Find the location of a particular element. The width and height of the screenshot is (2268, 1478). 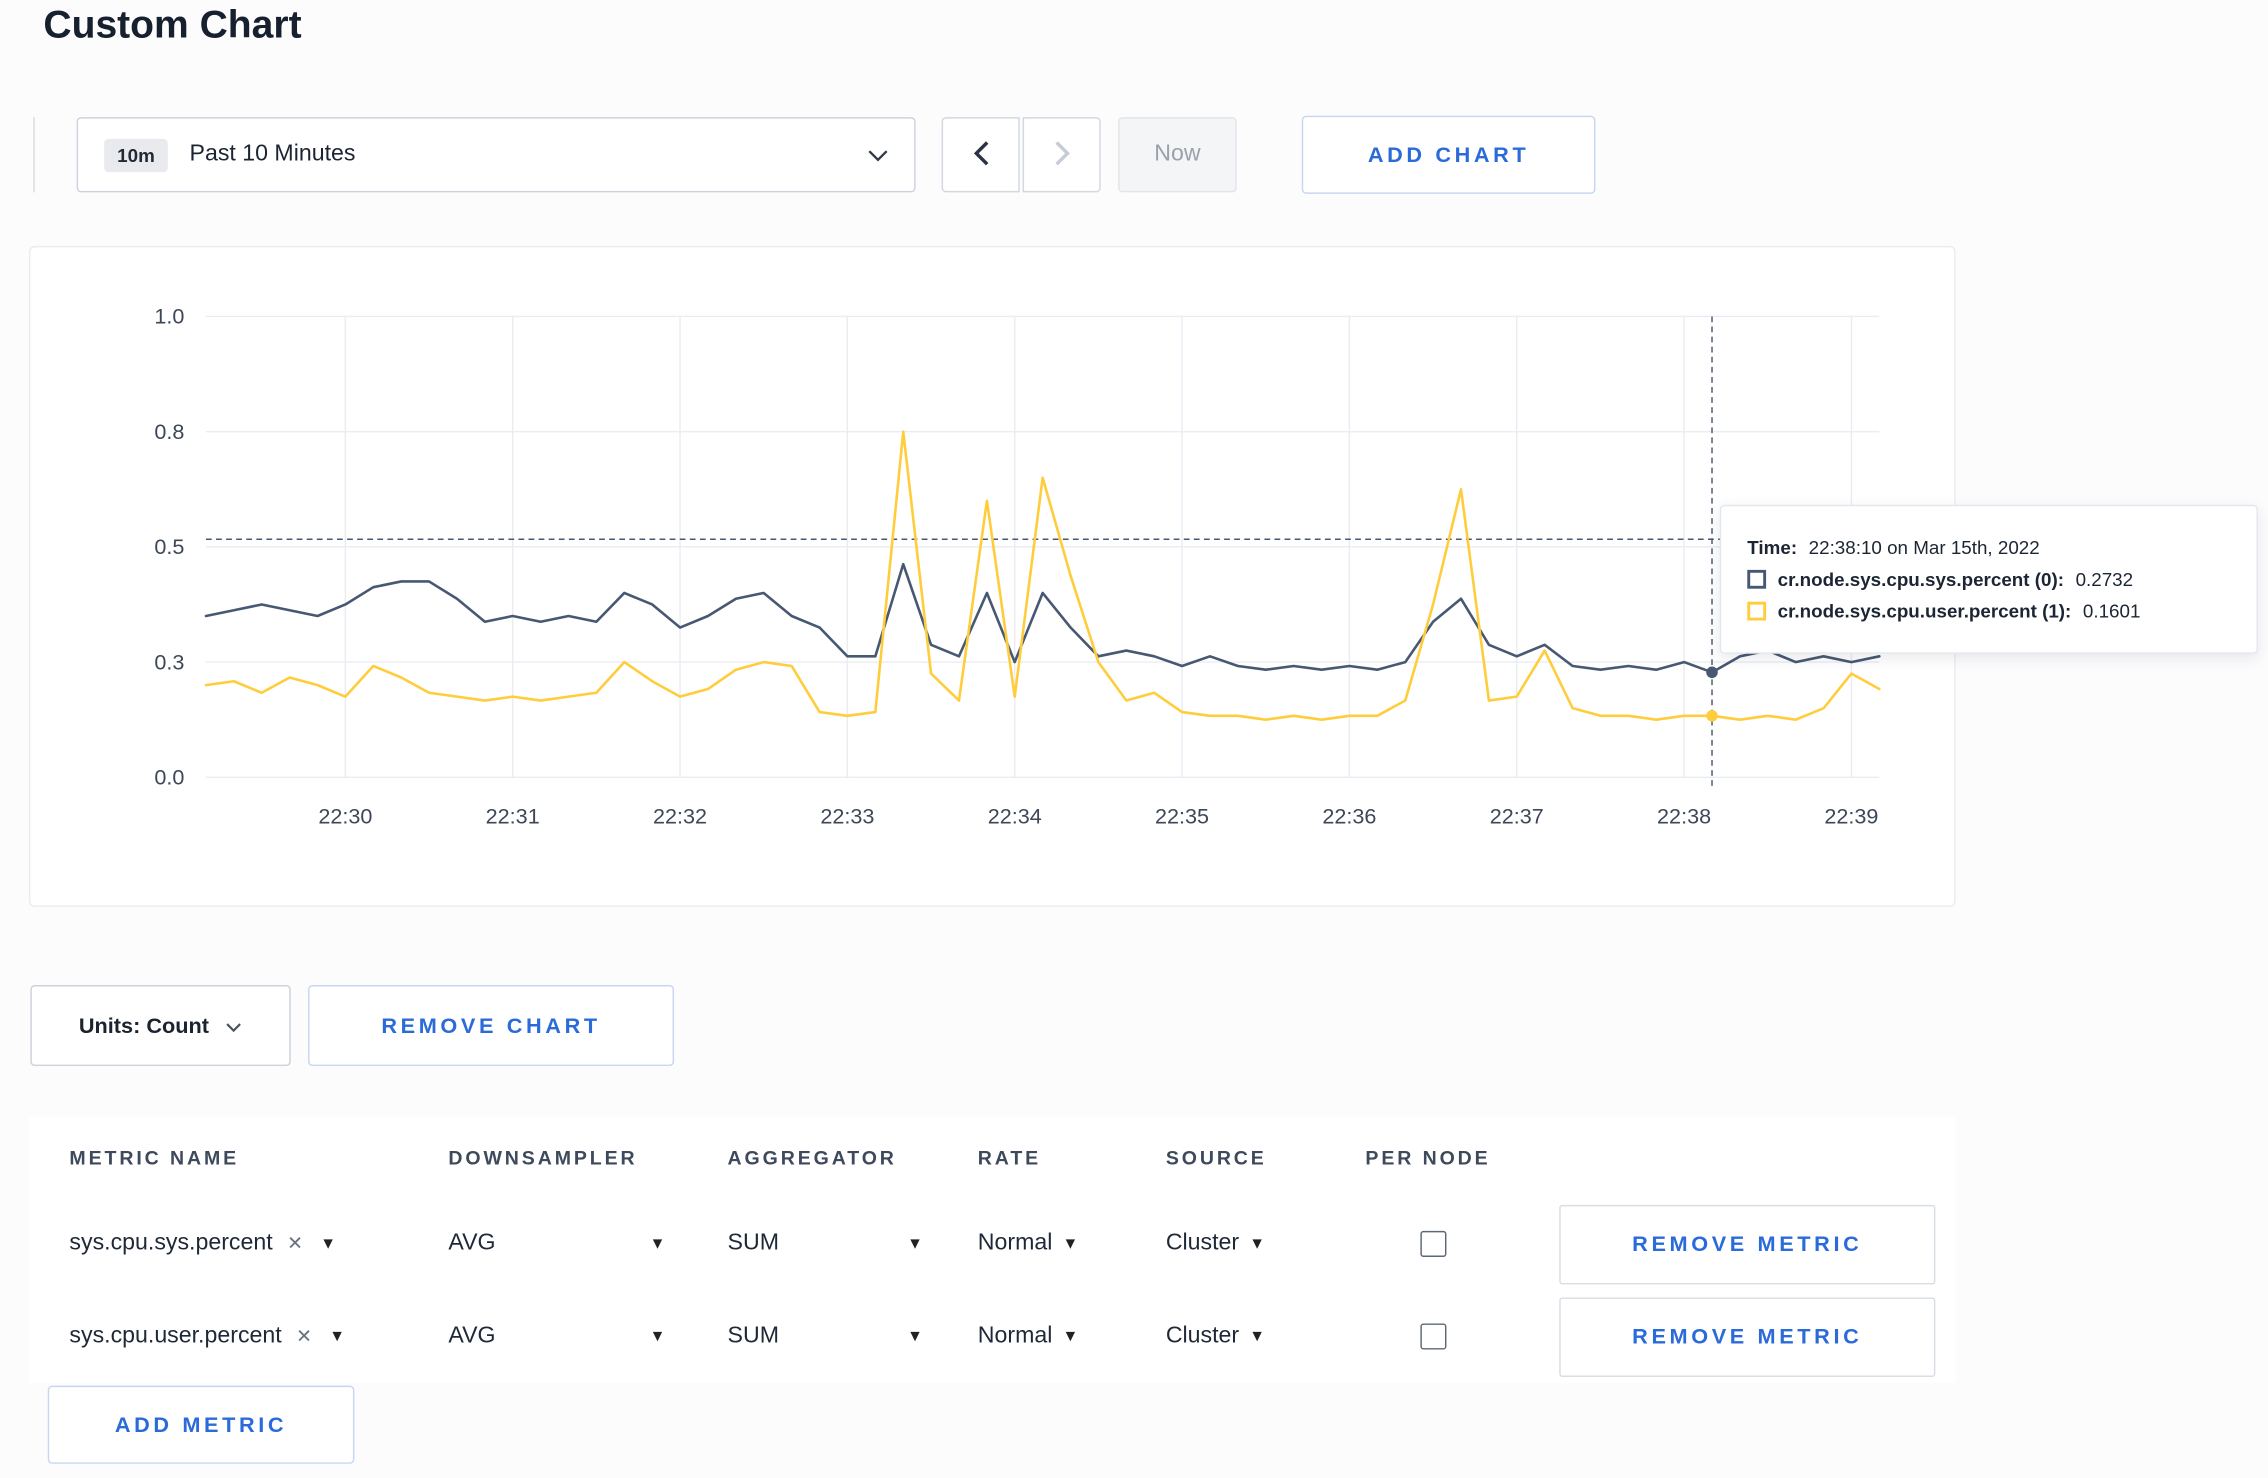

units-dropdown: Units: Count is located at coordinates (160, 1026).